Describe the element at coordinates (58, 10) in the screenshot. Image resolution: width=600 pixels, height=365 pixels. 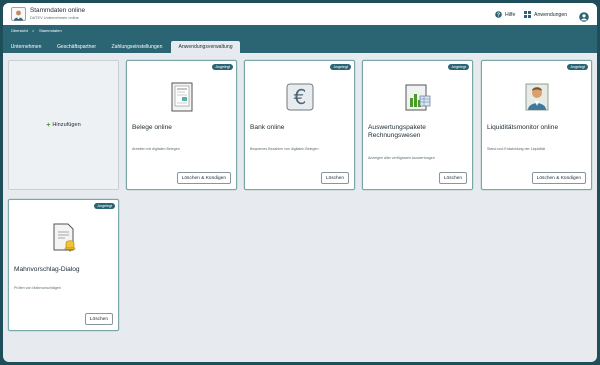
I see `app-title: Stammdaten online` at that location.